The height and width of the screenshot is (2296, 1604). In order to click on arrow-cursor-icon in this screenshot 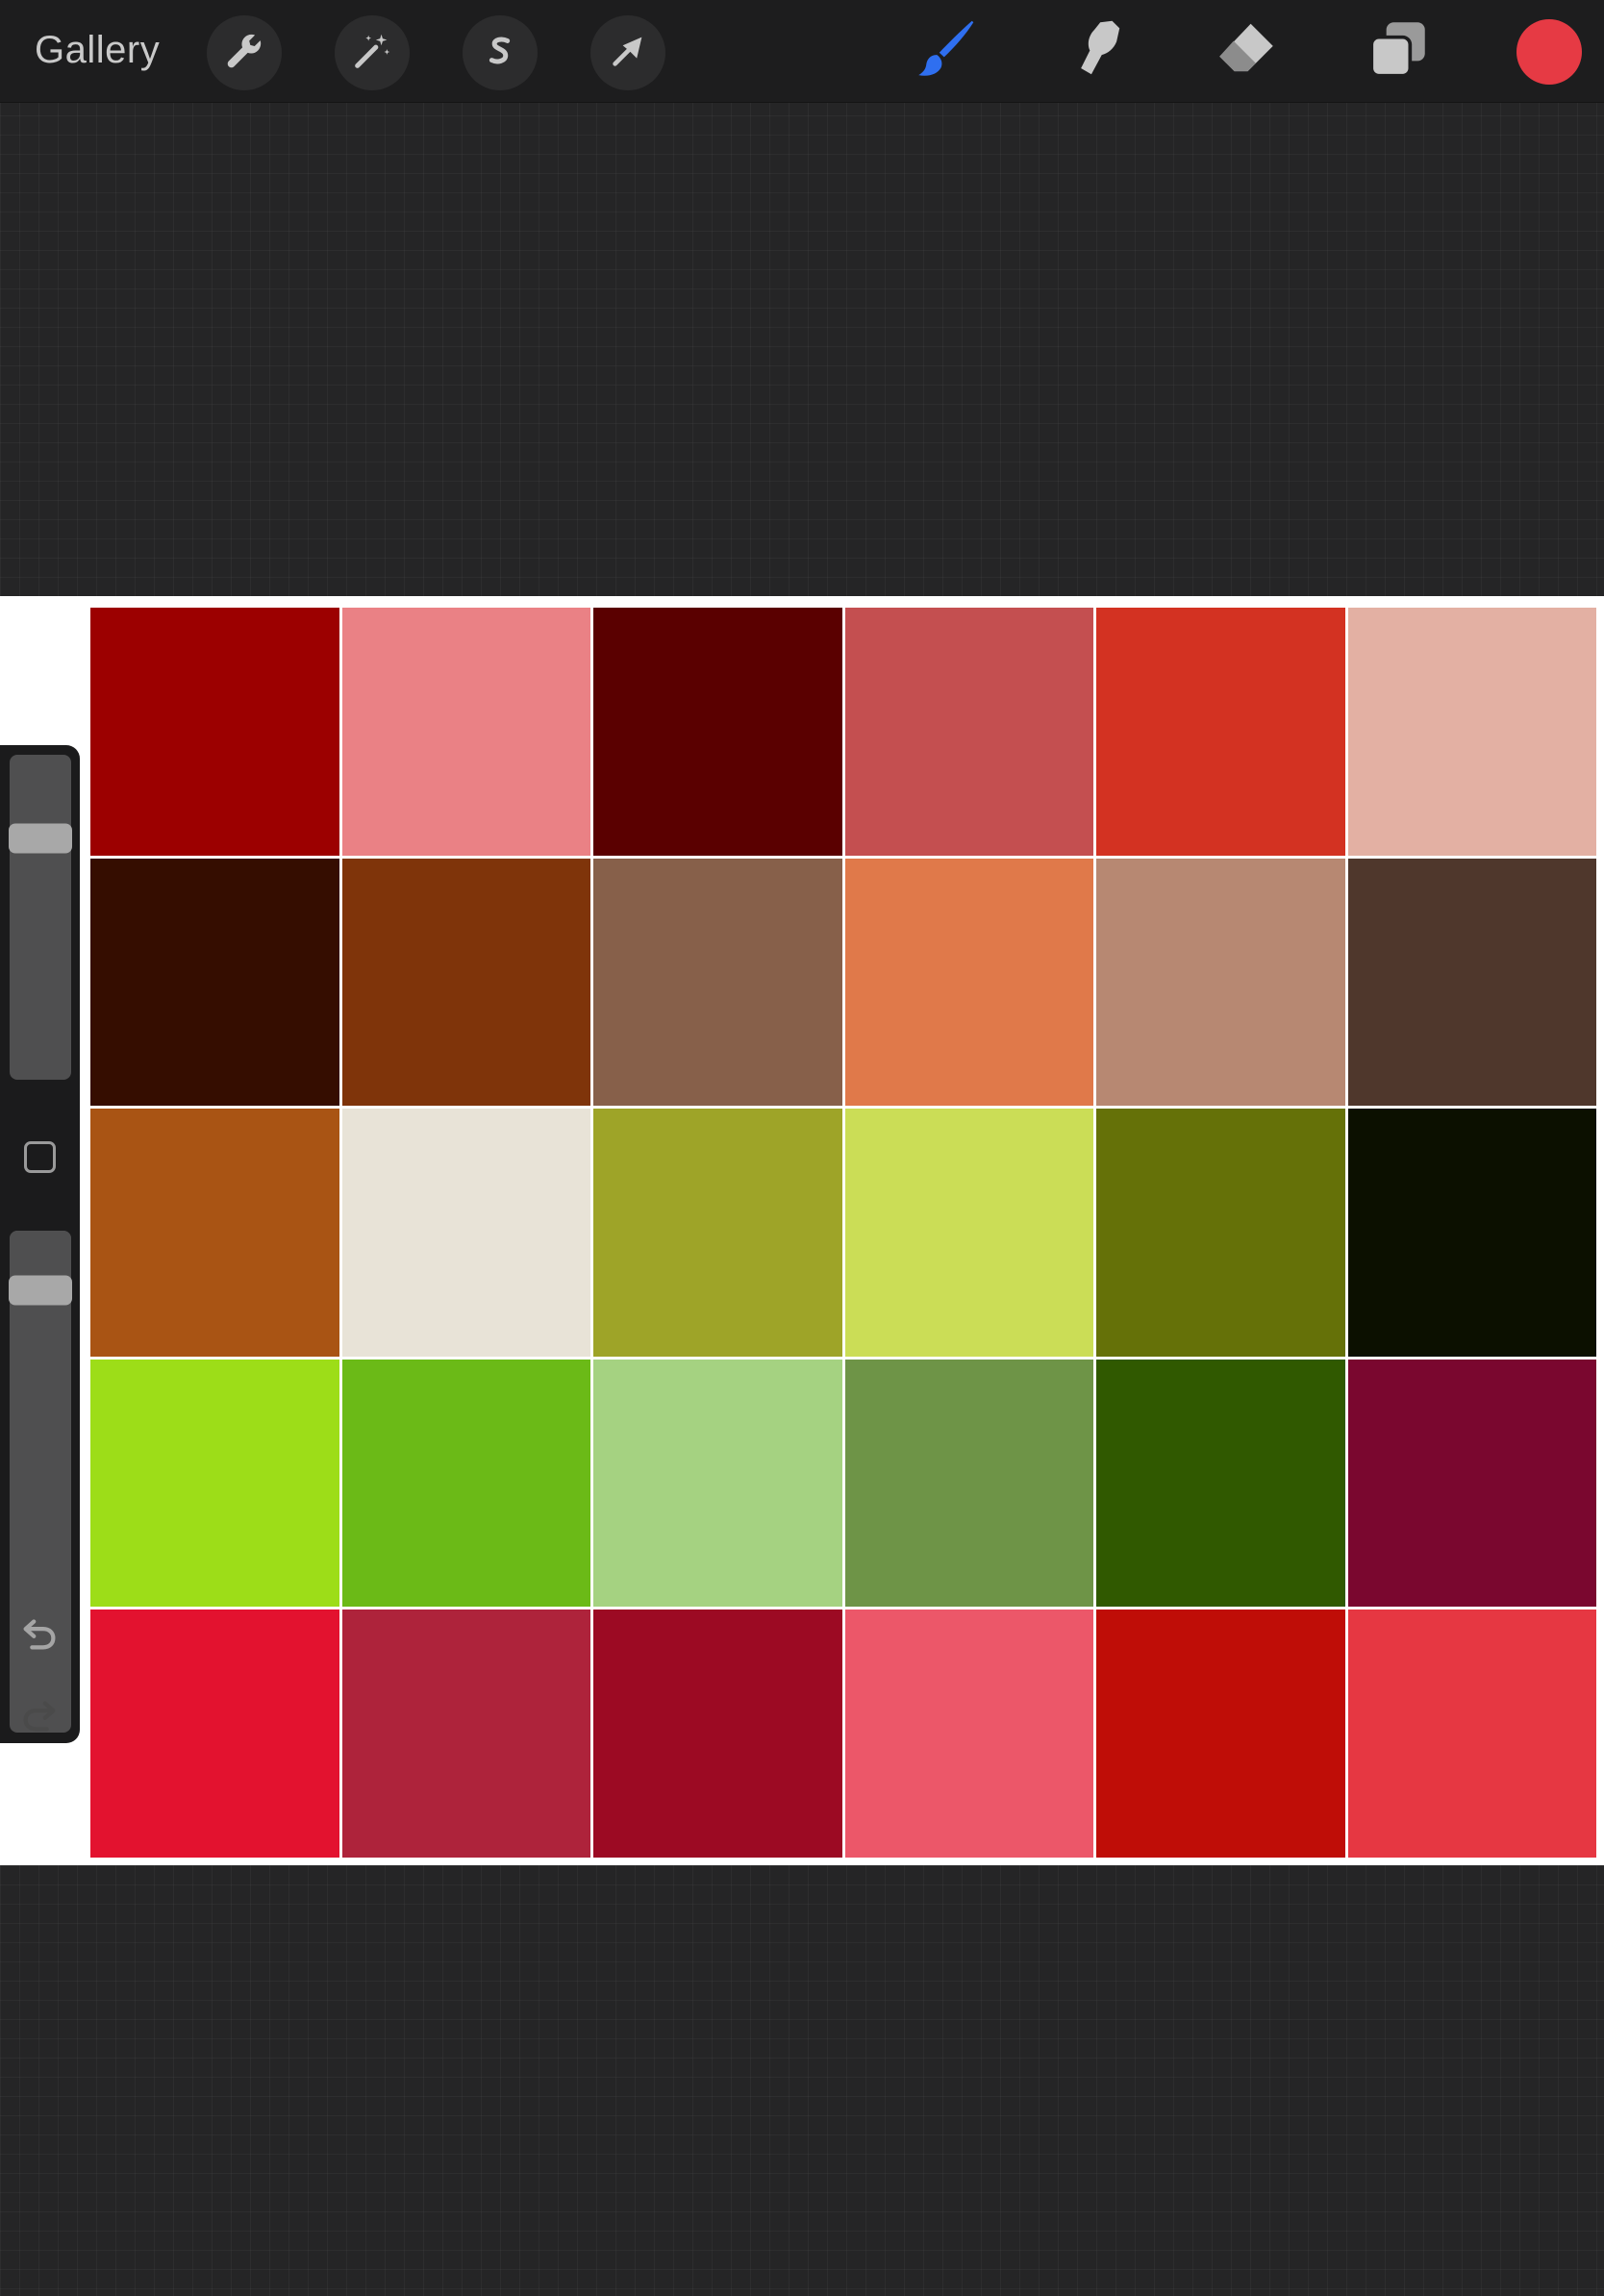, I will do `click(628, 53)`.